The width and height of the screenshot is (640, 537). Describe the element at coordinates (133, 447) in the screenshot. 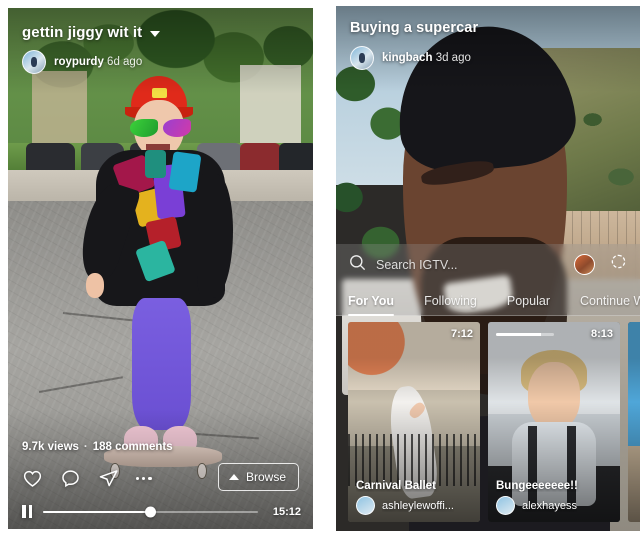

I see `comment-count: 188 comments` at that location.